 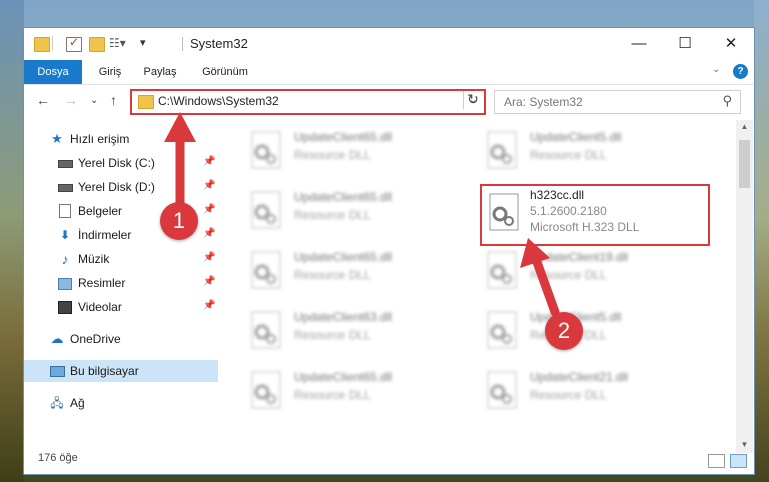 What do you see at coordinates (121, 371) in the screenshot?
I see `sidebar-item-this-pc: Bu bilgisayar` at bounding box center [121, 371].